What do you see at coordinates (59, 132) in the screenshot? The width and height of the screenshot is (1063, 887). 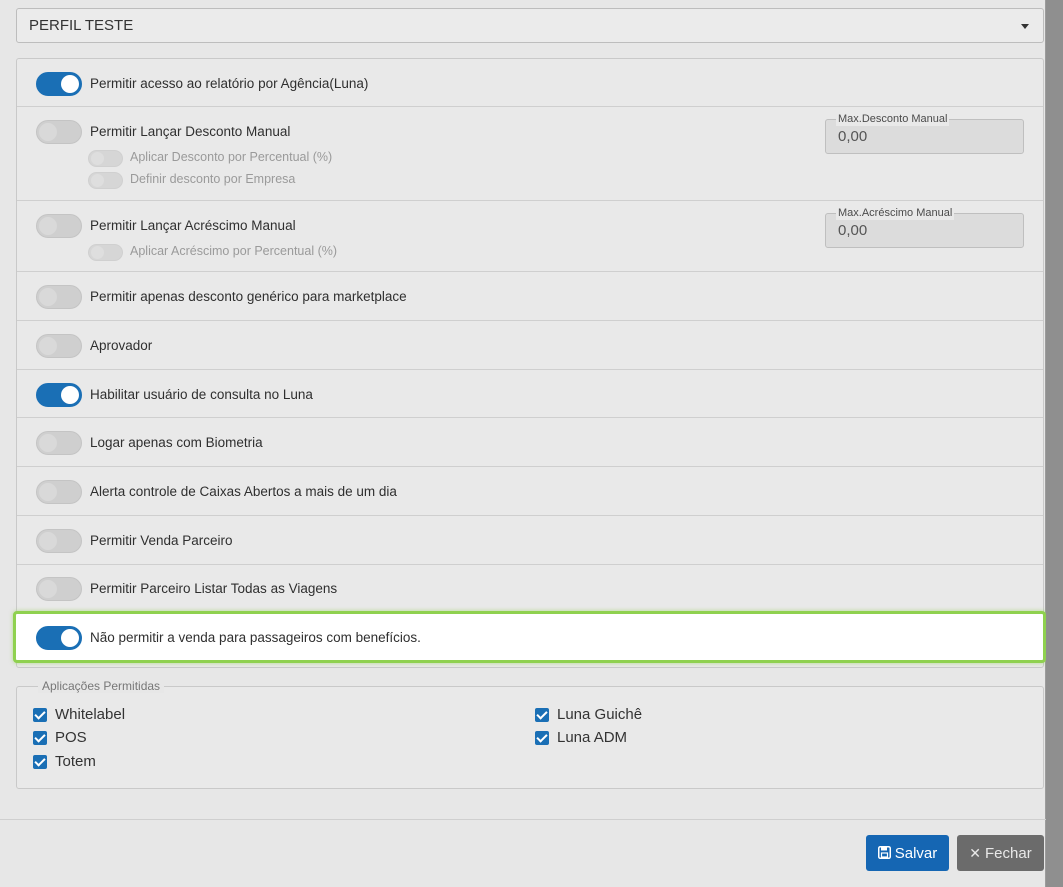 I see `manual-discount-toggle` at bounding box center [59, 132].